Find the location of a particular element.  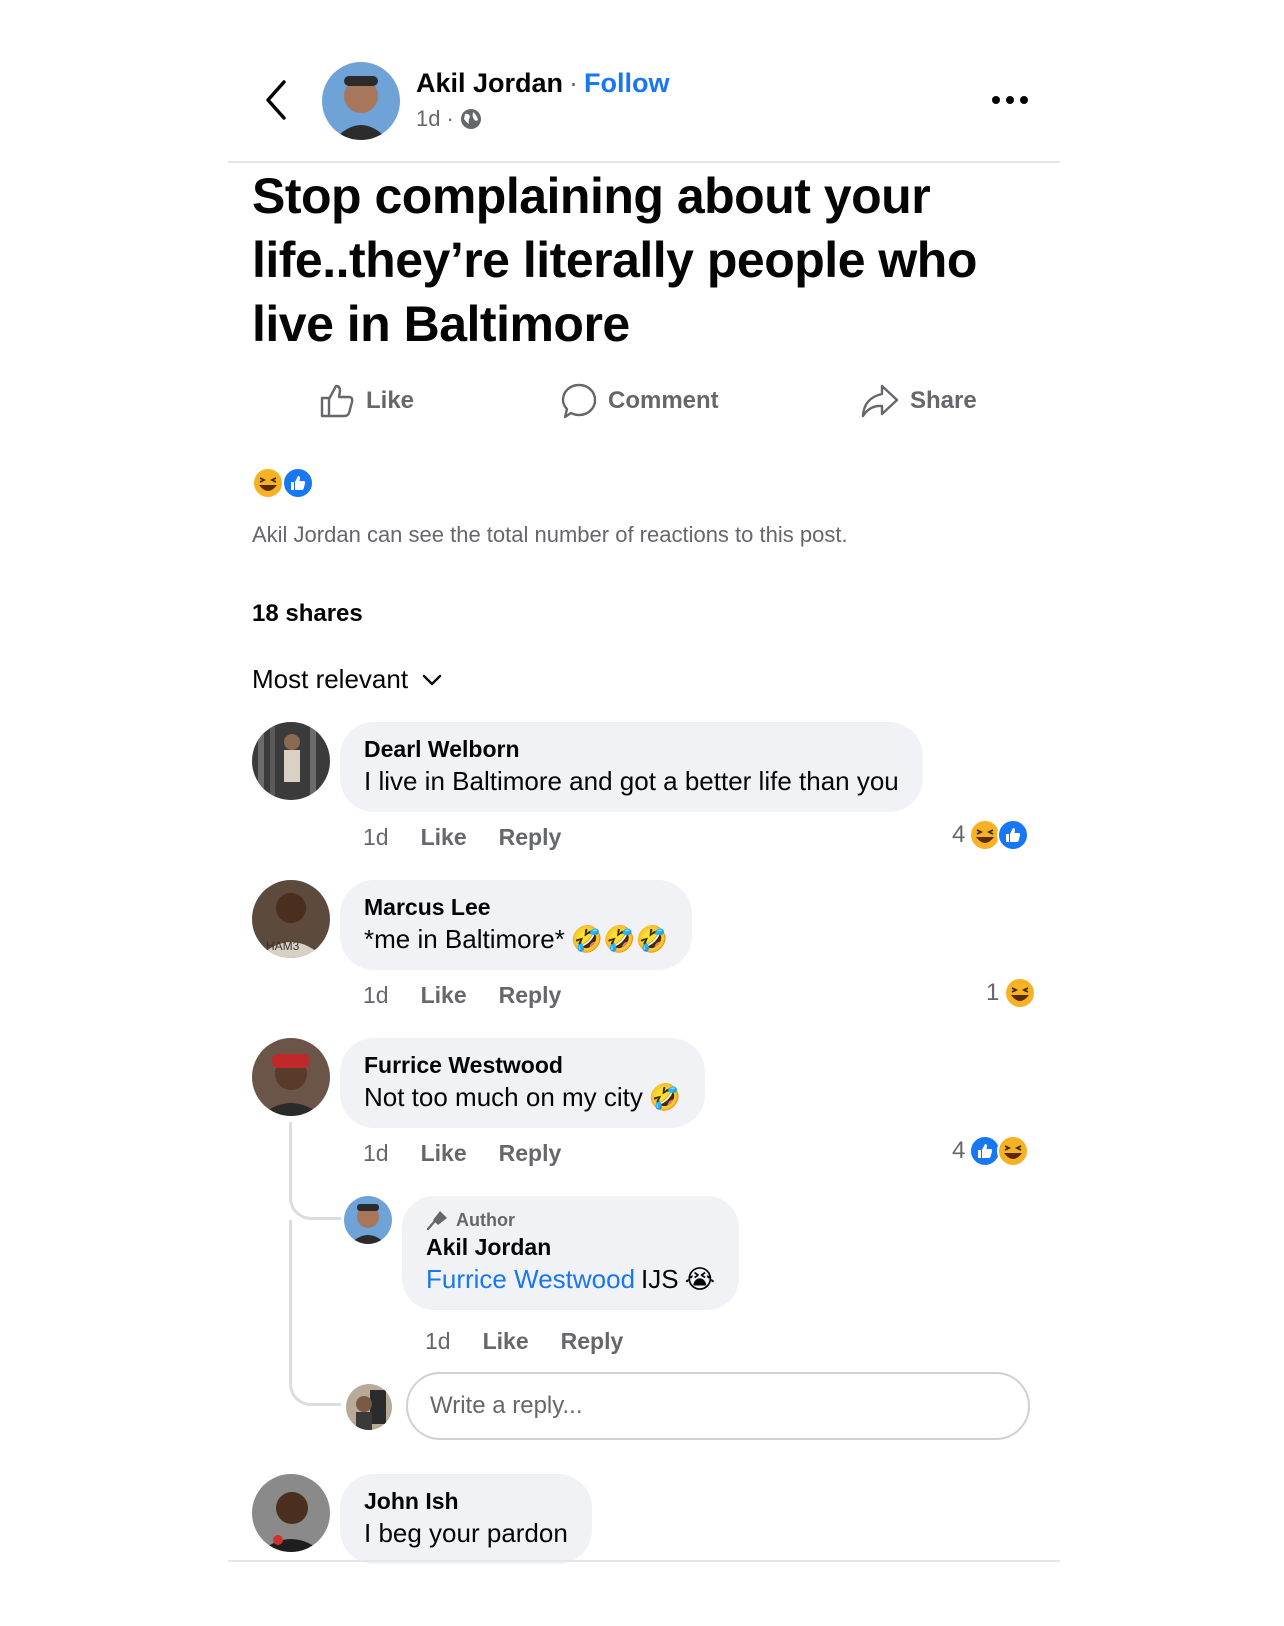

like-label: Like is located at coordinates (390, 400).